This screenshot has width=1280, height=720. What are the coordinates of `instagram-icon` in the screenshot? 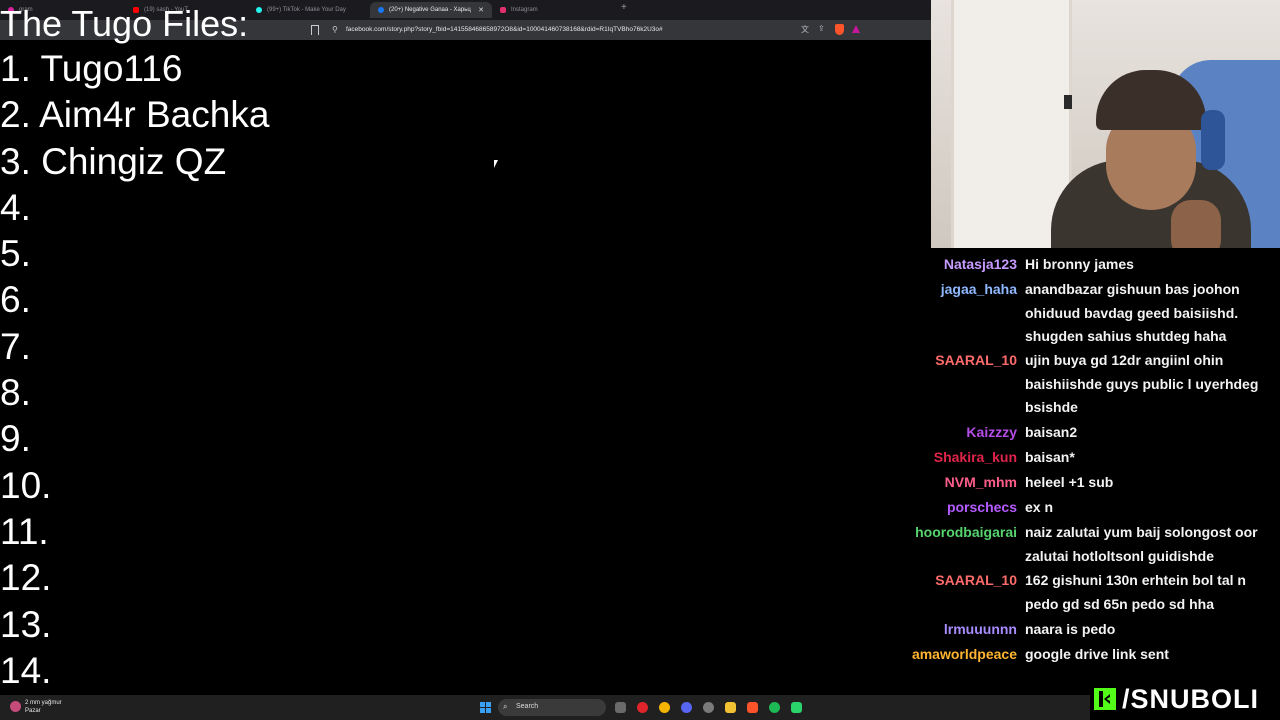 It's located at (503, 10).